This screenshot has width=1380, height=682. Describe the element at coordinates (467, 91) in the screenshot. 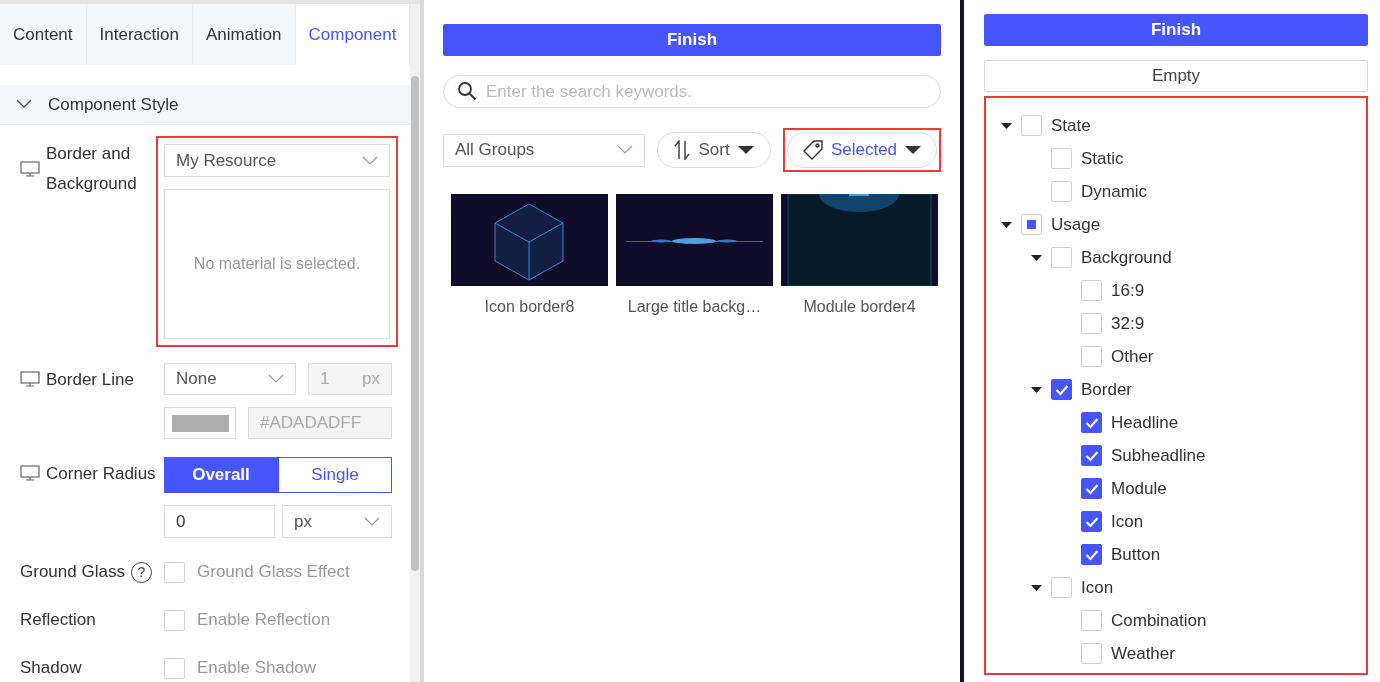

I see `search-icon` at that location.